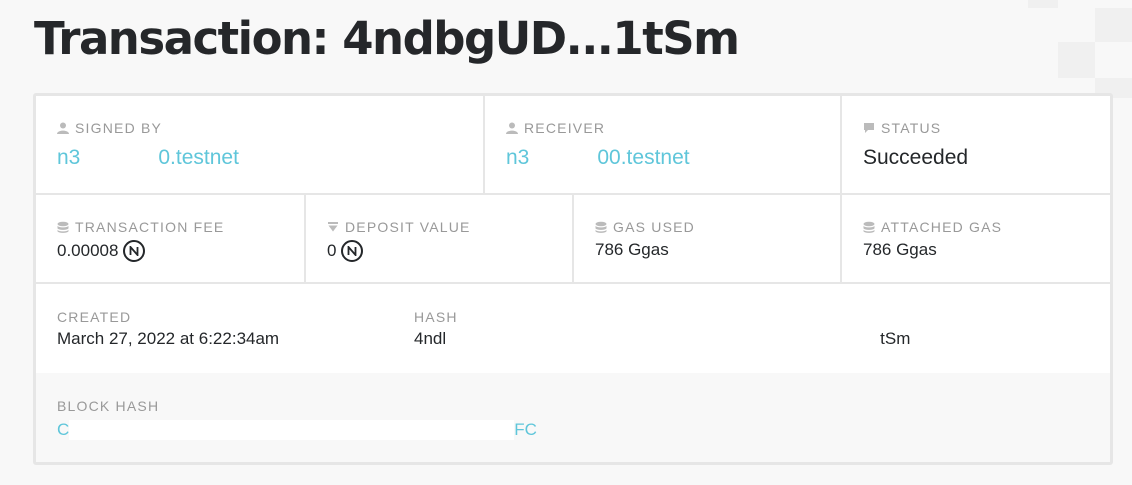 This screenshot has width=1132, height=485. I want to click on hash-label: HASH, so click(436, 317).